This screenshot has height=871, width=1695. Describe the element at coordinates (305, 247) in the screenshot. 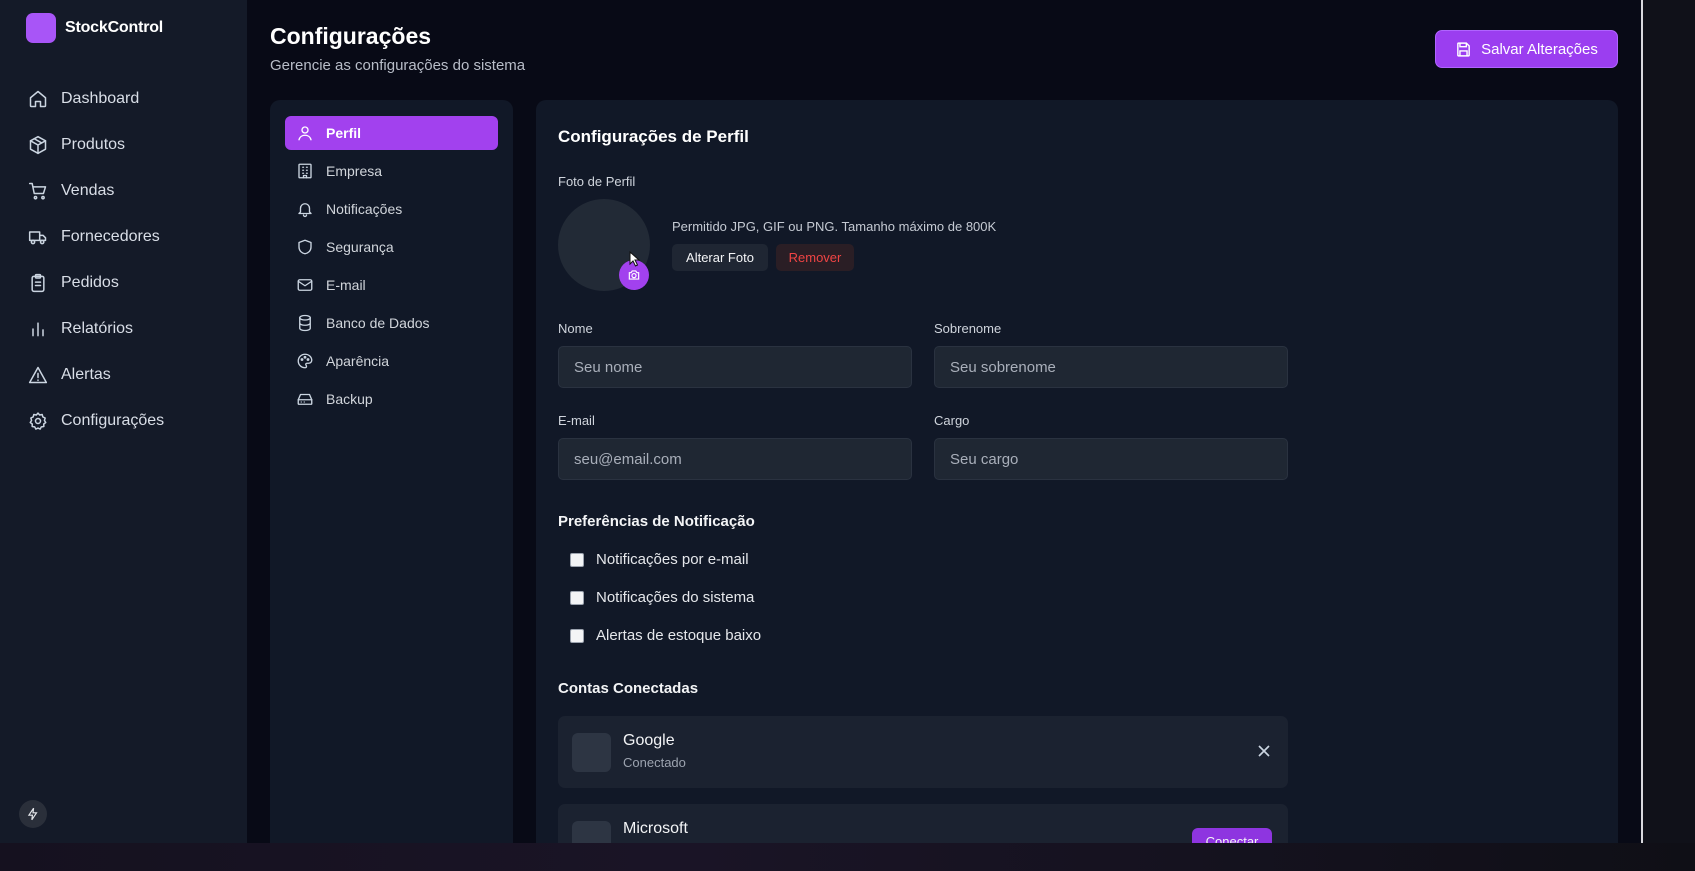

I see `shield-icon` at that location.